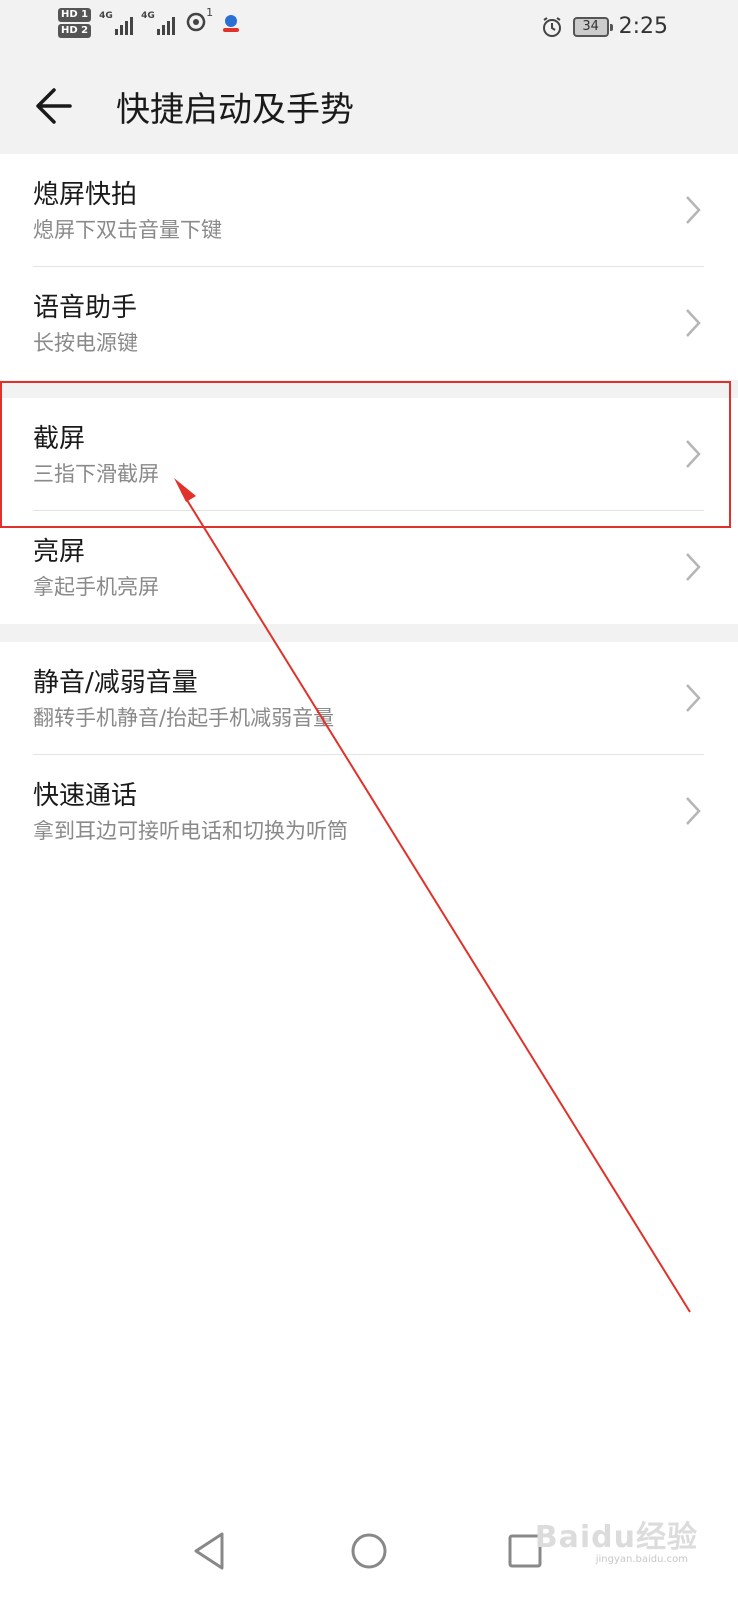 Image resolution: width=738 pixels, height=1600 pixels. I want to click on list-item-title: 静音/减弱音量, so click(115, 683).